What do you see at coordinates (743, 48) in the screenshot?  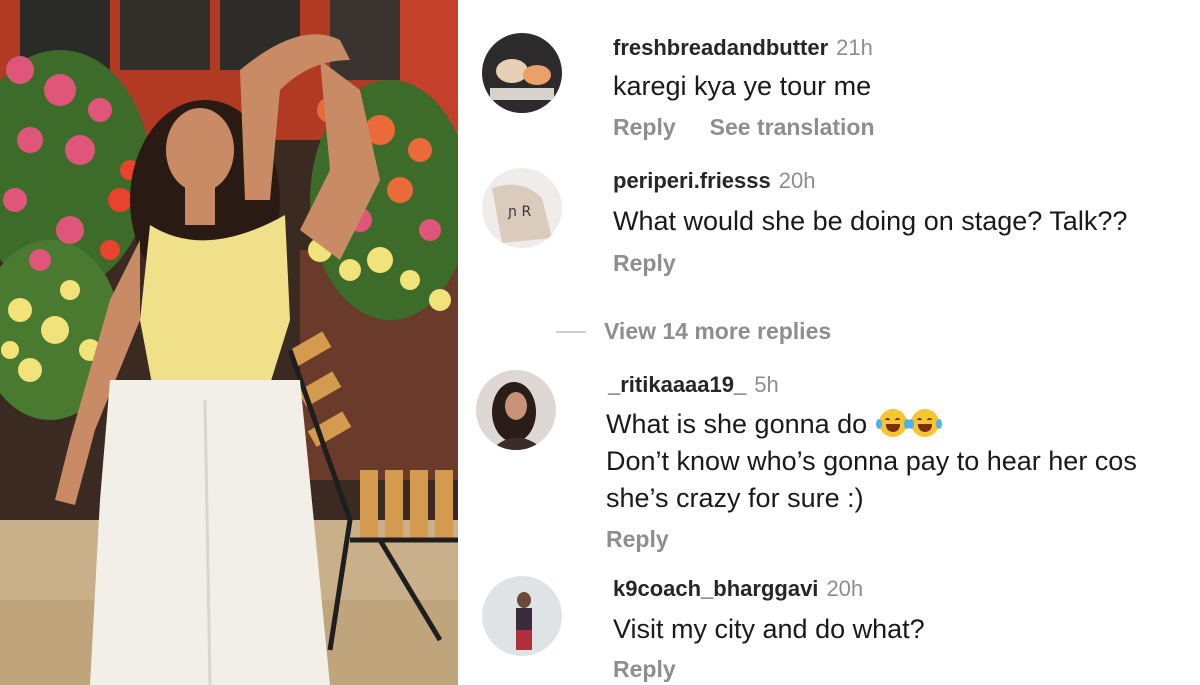 I see `comment-username: freshbreadandbutter 21h` at bounding box center [743, 48].